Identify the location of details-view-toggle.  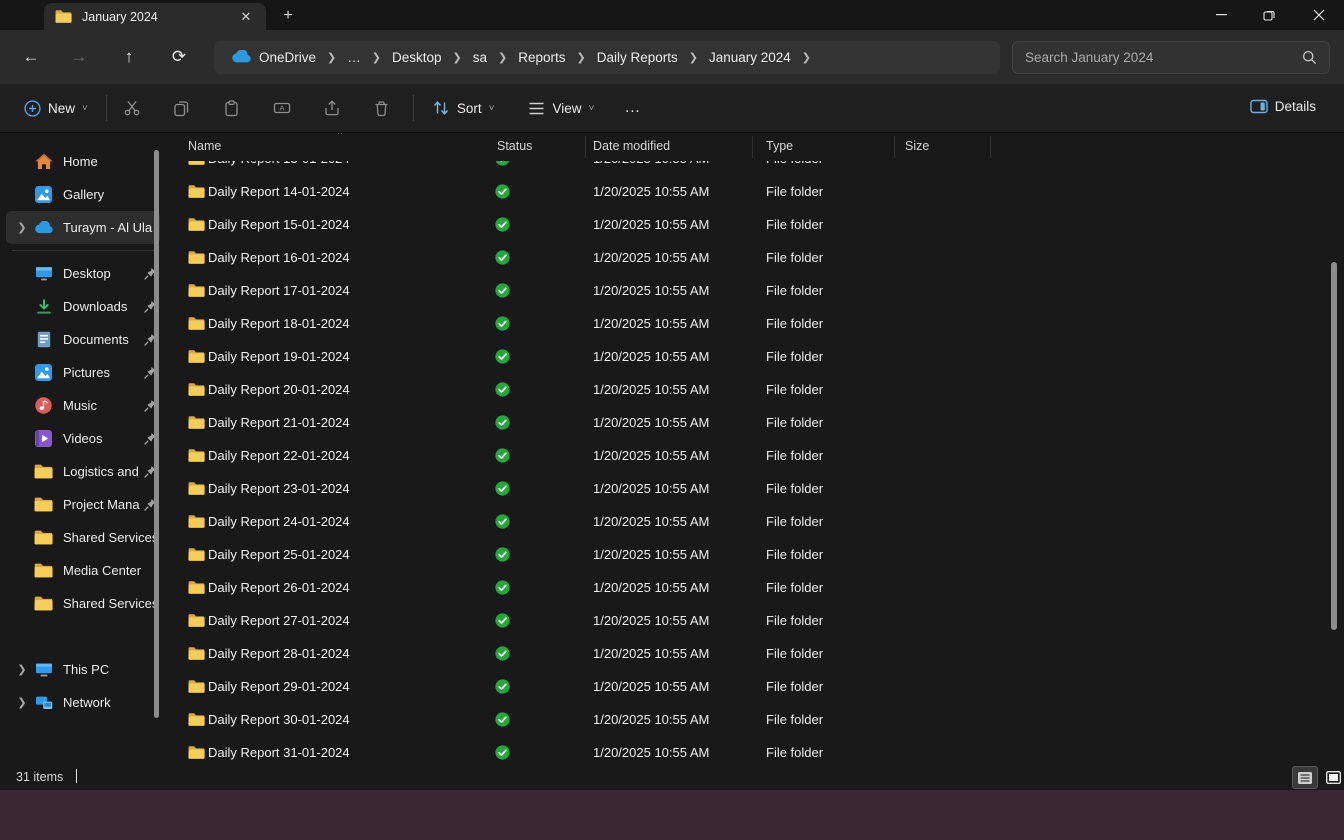
(1305, 777).